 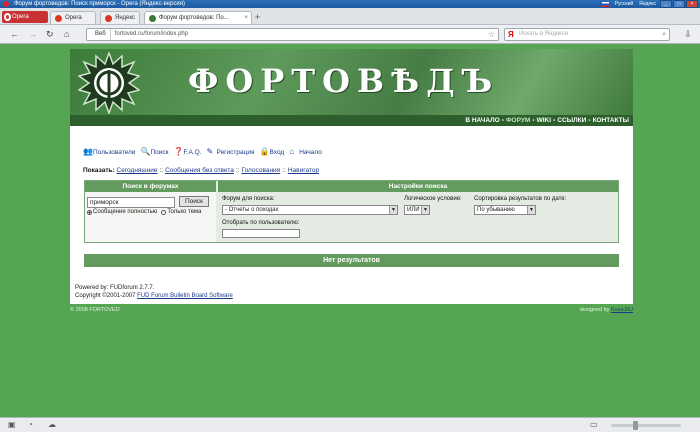 I want to click on logic-select-label: Логическое условие:, so click(x=433, y=199).